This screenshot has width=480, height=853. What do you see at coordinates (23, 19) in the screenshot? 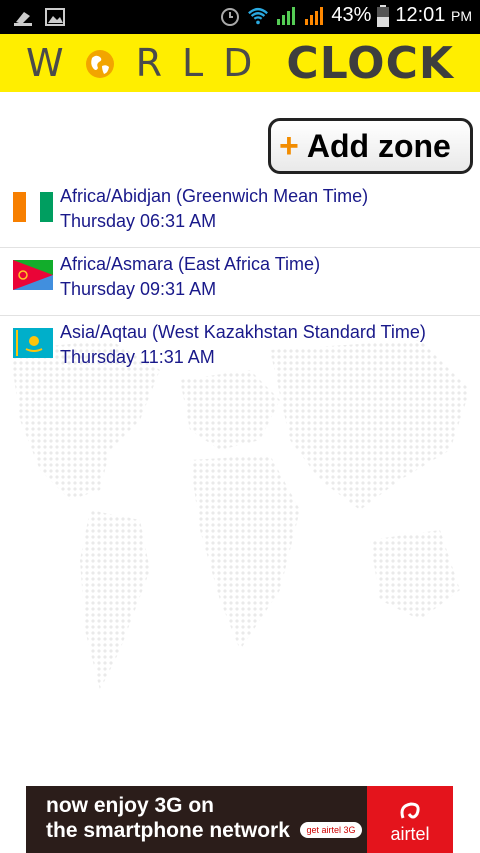
I see `usb-icon` at bounding box center [23, 19].